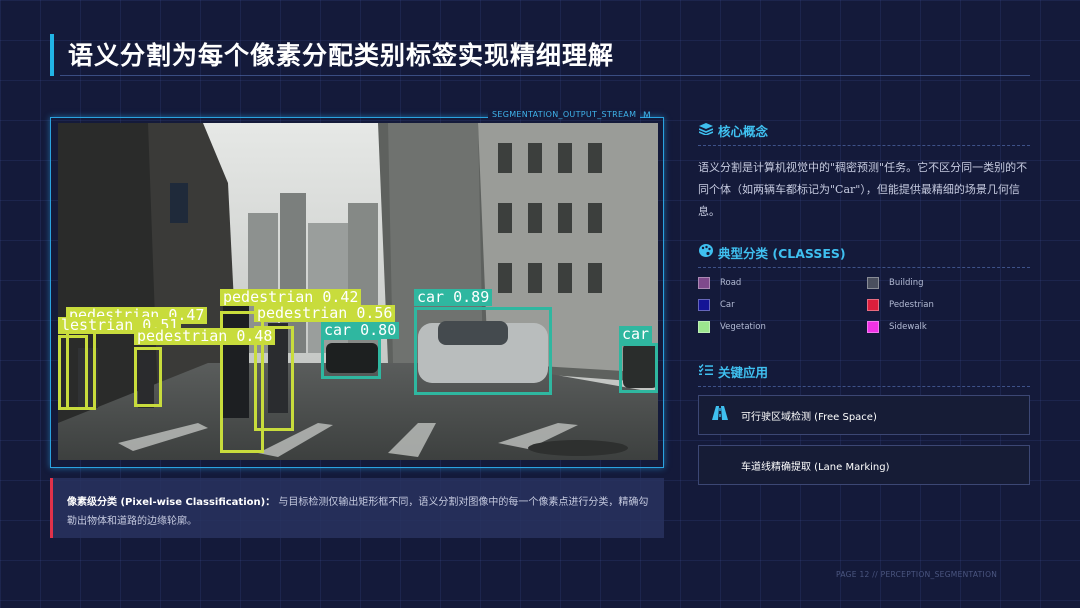 The width and height of the screenshot is (1080, 608). What do you see at coordinates (564, 114) in the screenshot?
I see `stream-label: SEGMENTATION_OUTPUT_STREAM` at bounding box center [564, 114].